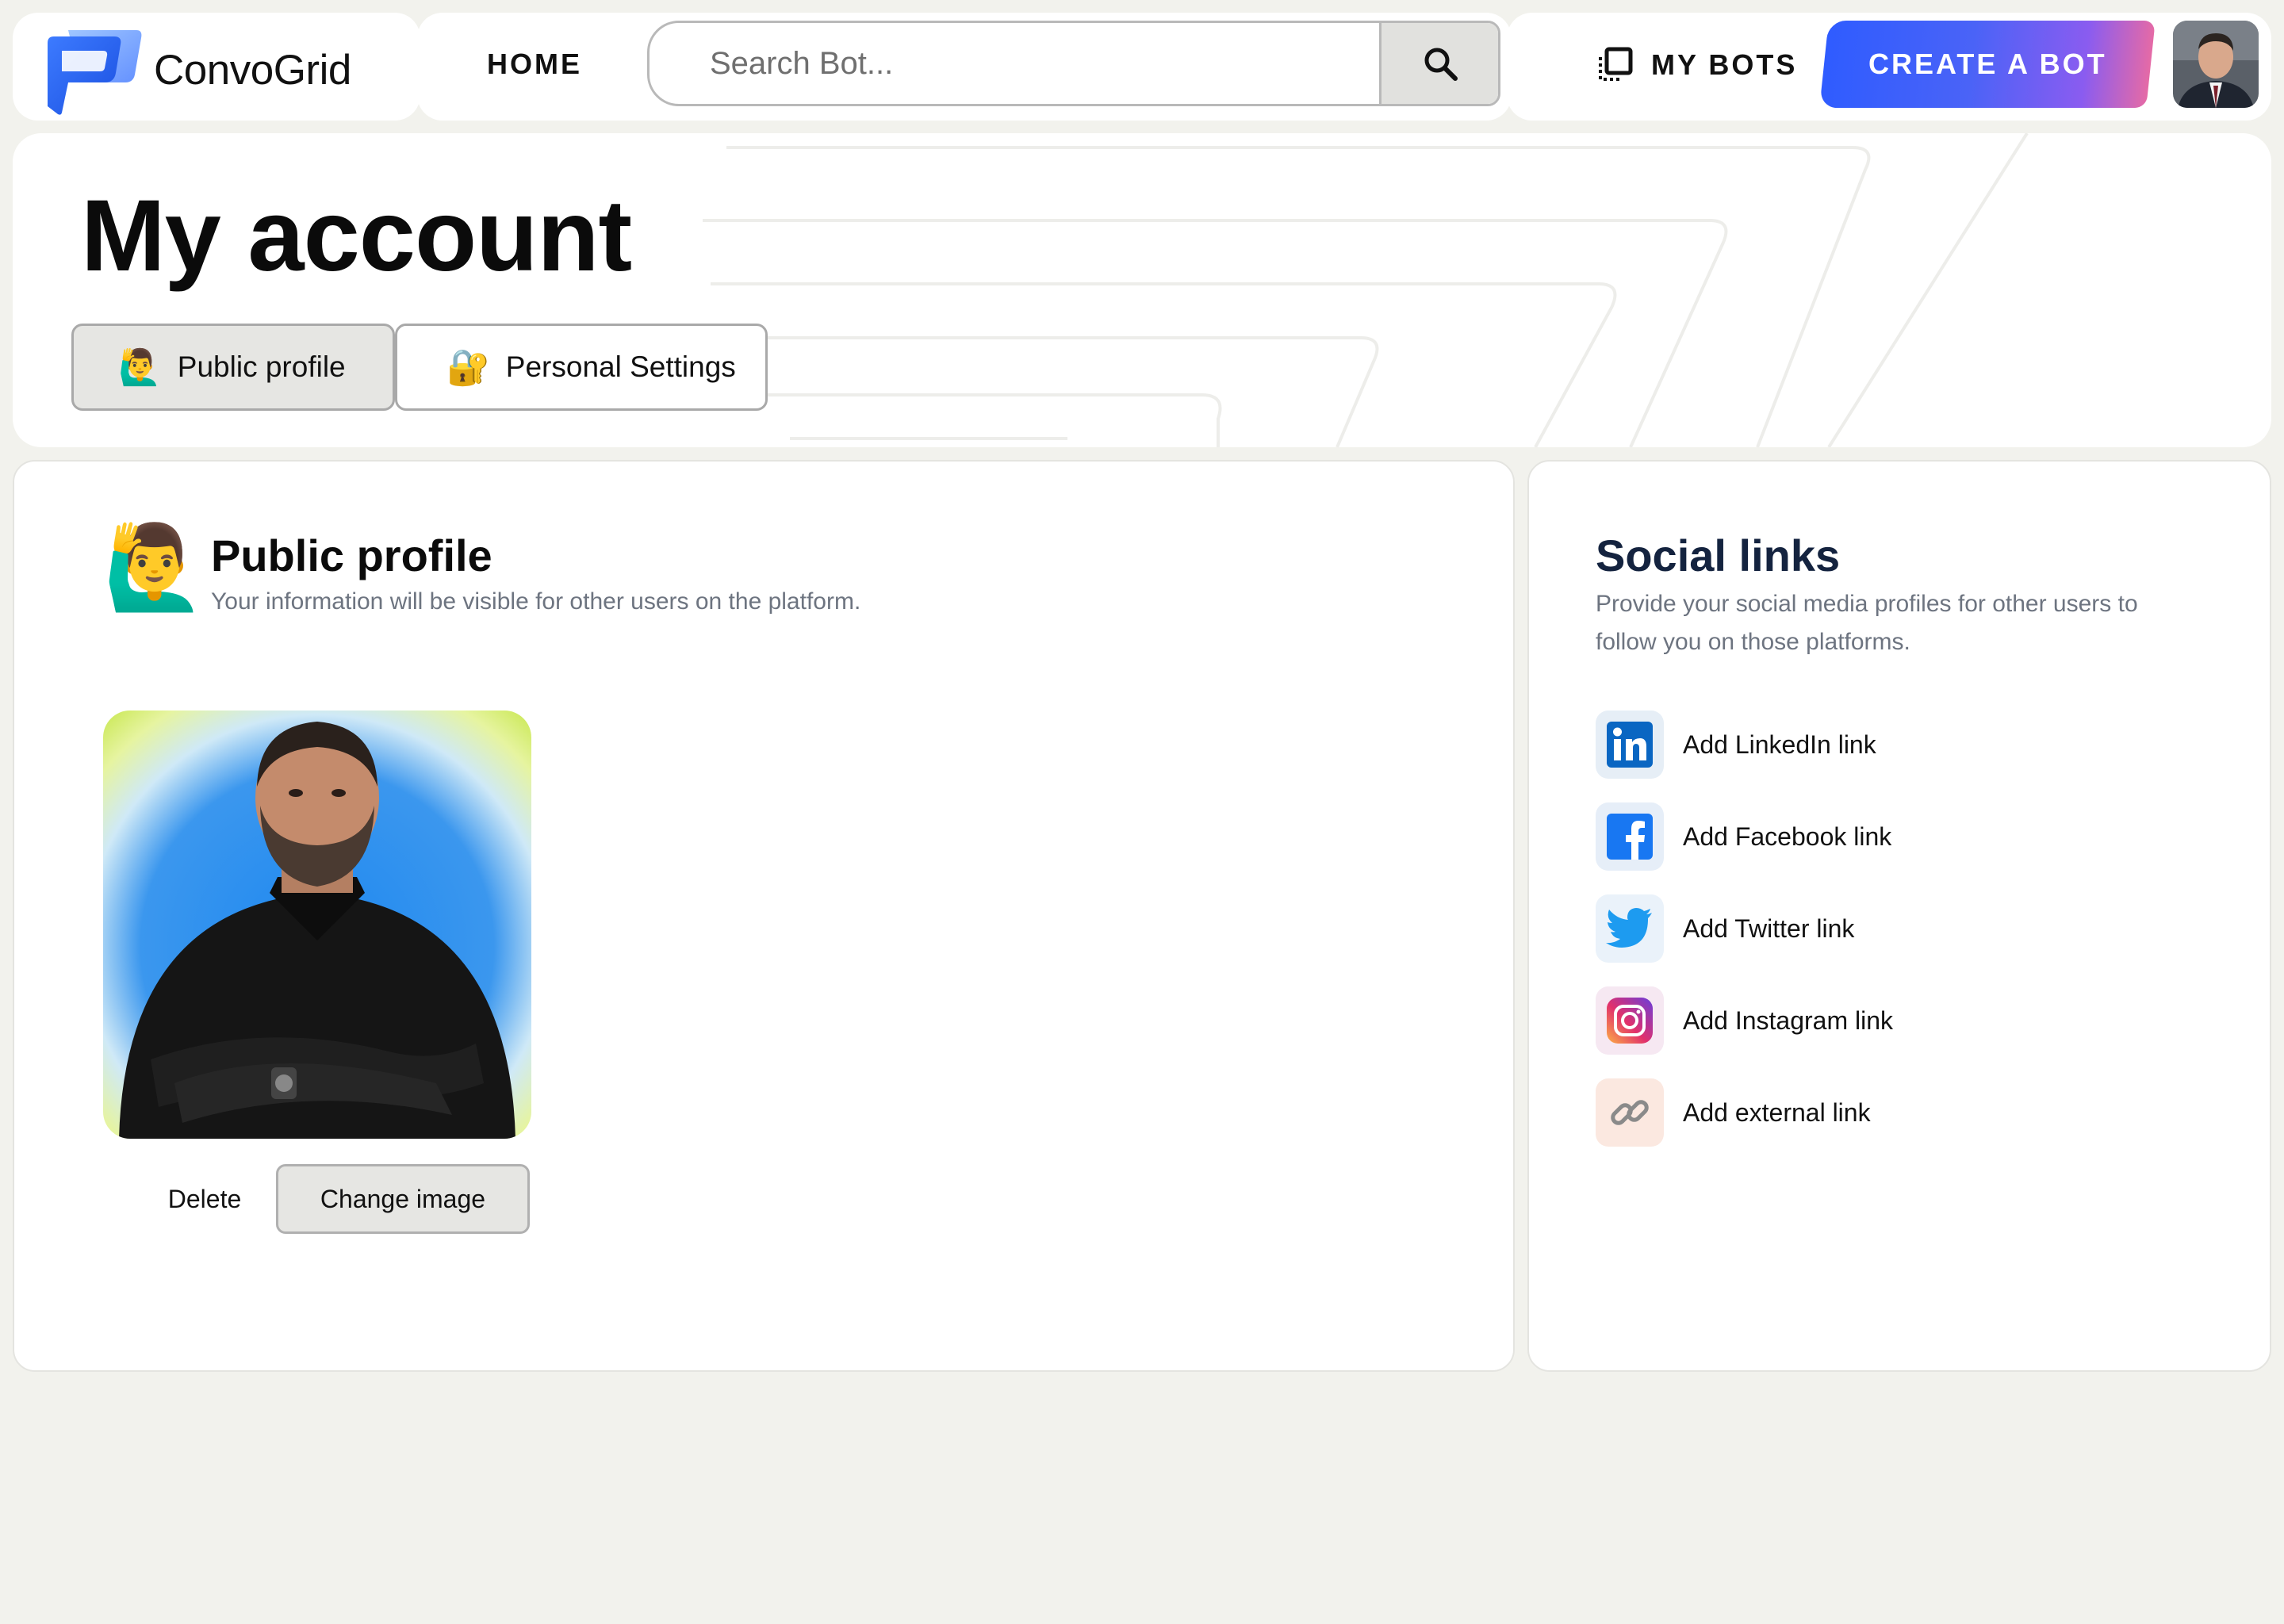 The height and width of the screenshot is (1624, 2284). I want to click on search-icon, so click(1441, 64).